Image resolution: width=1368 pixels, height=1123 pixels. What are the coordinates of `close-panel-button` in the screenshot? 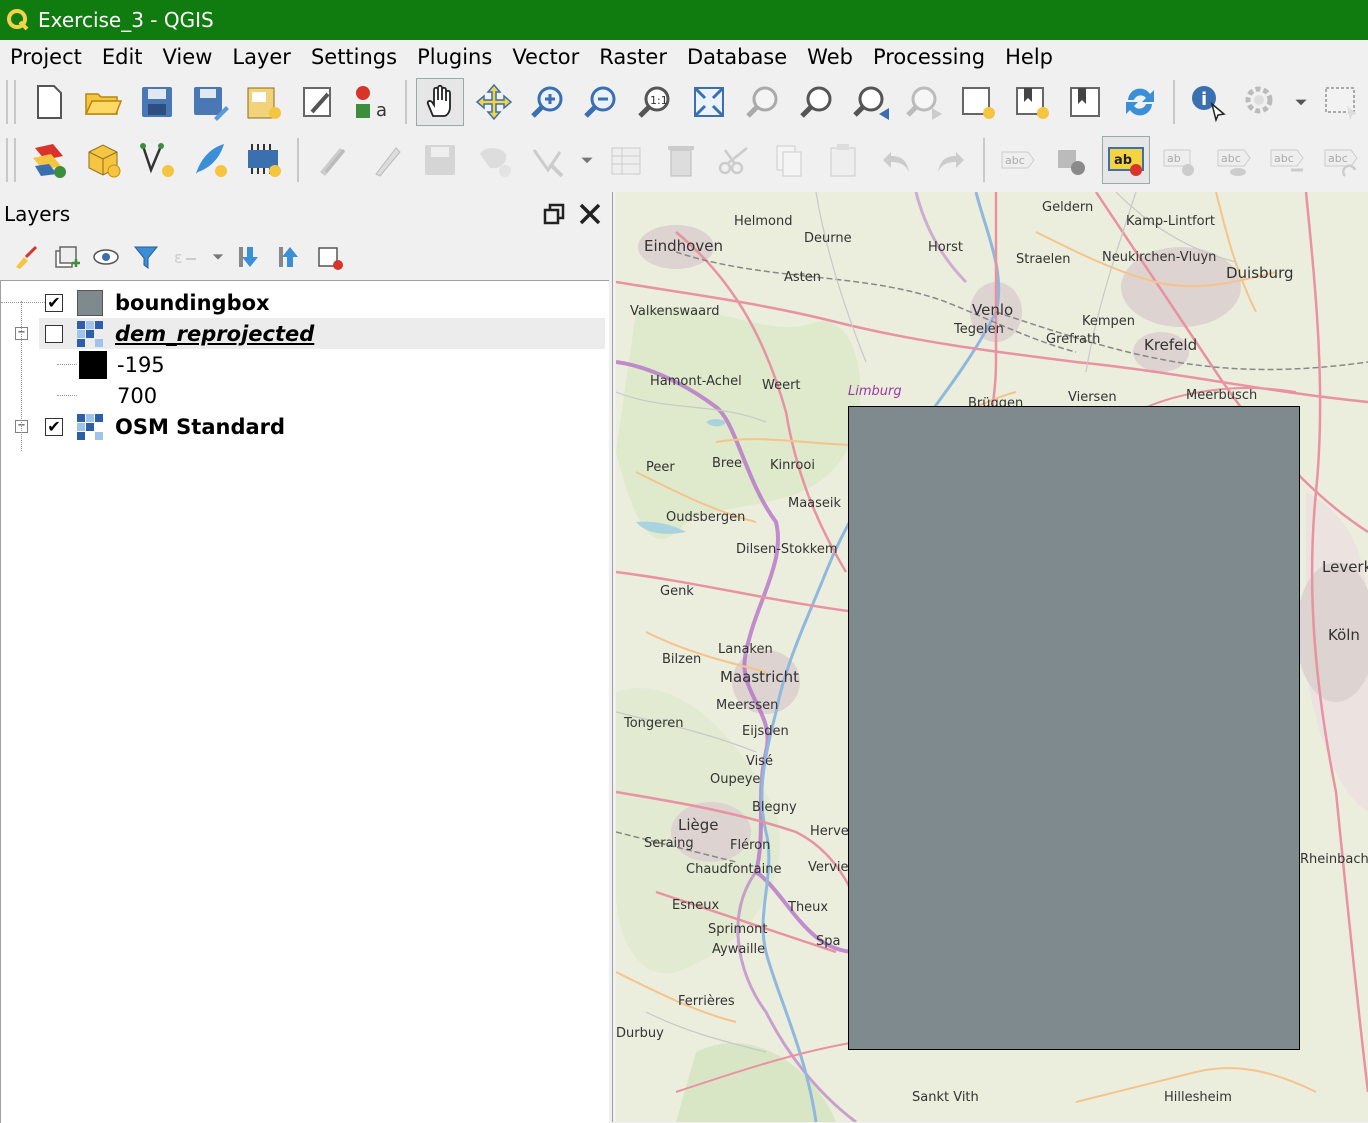 It's located at (590, 214).